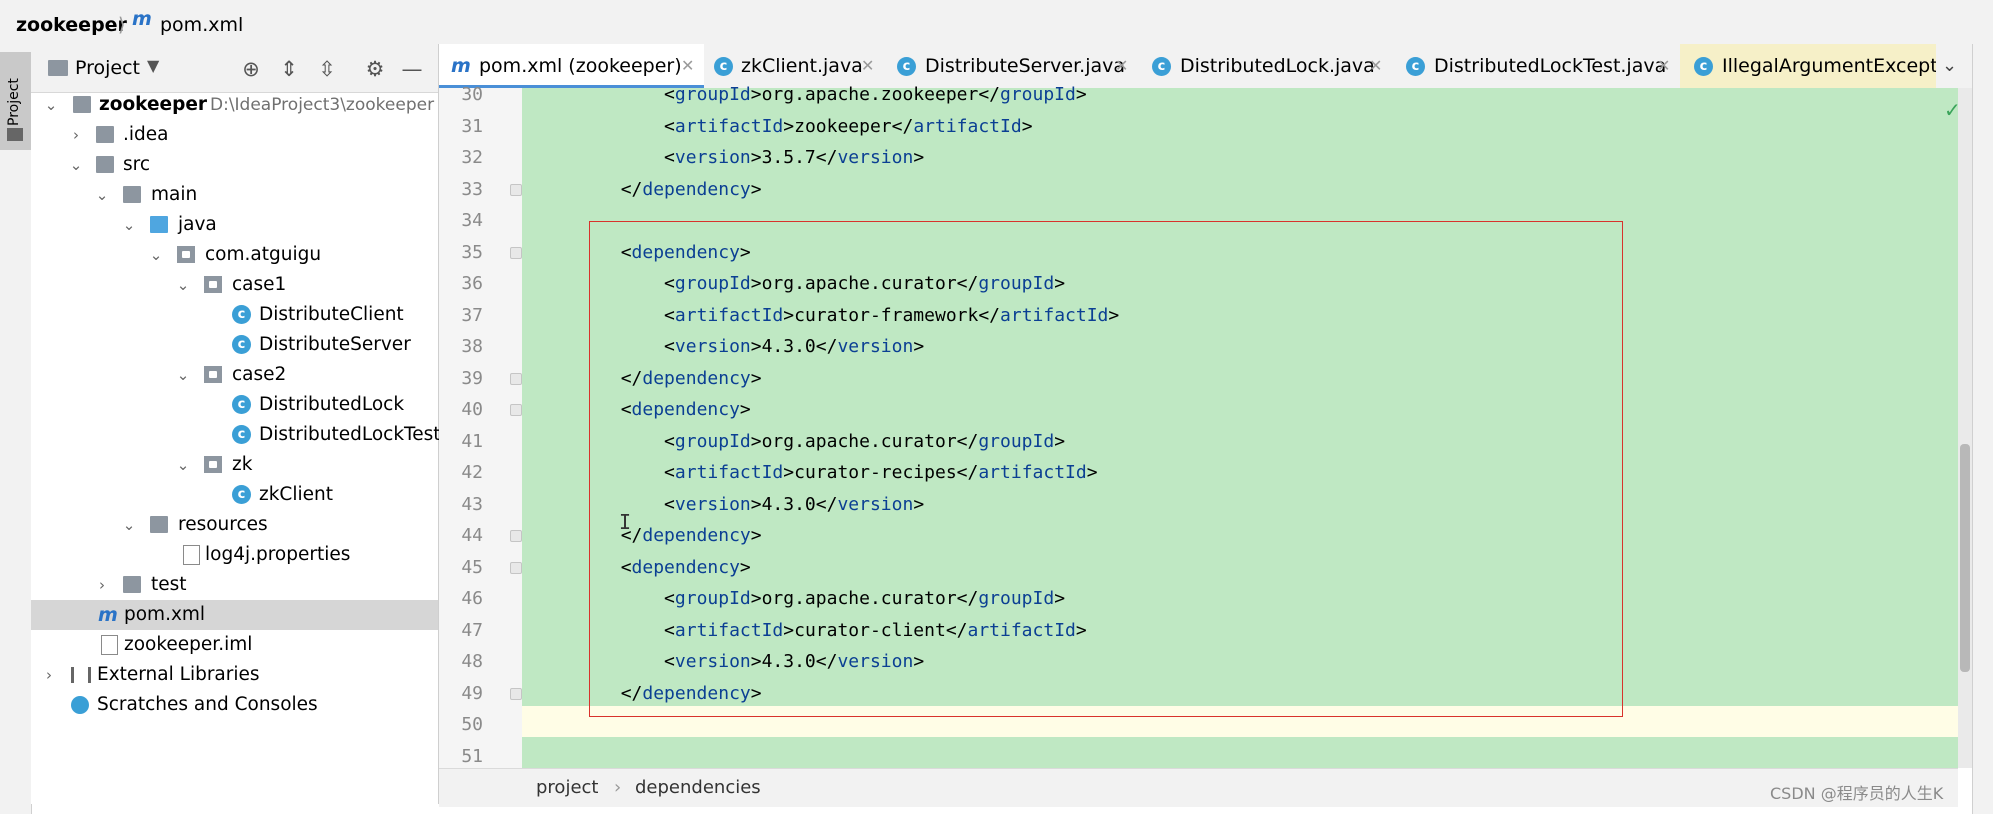 This screenshot has height=814, width=1993. What do you see at coordinates (107, 68) in the screenshot?
I see `project-view-title: Project` at bounding box center [107, 68].